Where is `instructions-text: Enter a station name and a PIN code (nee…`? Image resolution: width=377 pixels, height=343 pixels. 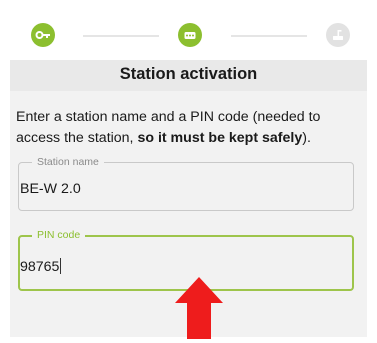 instructions-text: Enter a station name and a PIN code (nee… is located at coordinates (190, 128).